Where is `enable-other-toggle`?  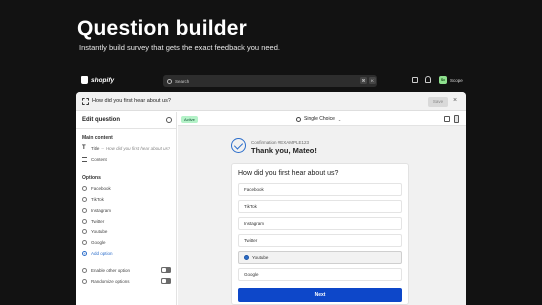
enable-other-toggle is located at coordinates (166, 270).